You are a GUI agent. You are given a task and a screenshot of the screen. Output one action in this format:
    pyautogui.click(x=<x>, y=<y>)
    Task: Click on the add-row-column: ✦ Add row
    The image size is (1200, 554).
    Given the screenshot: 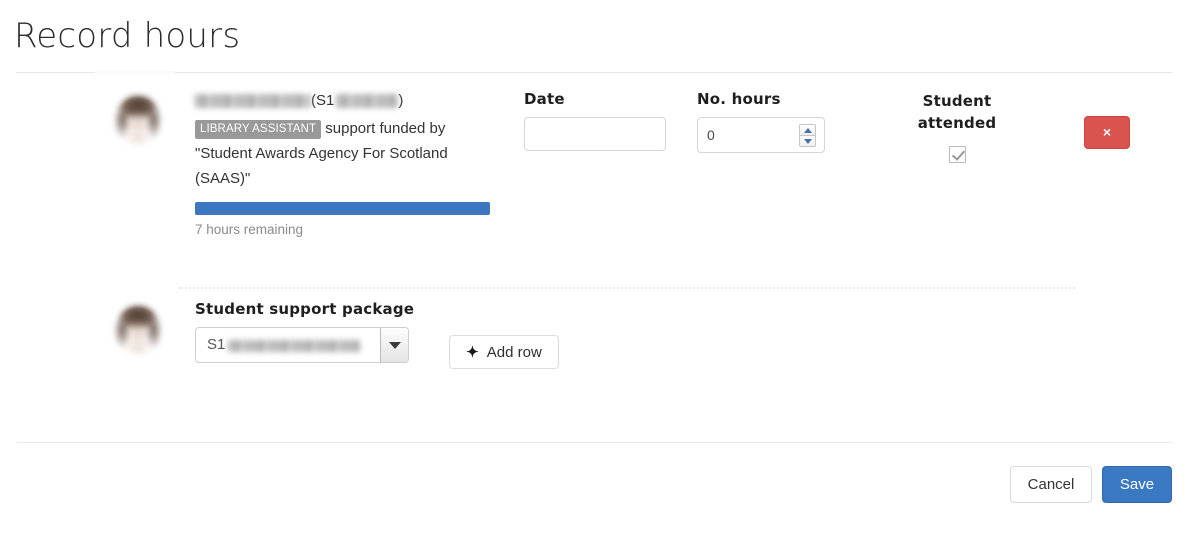 What is the action you would take?
    pyautogui.click(x=504, y=352)
    